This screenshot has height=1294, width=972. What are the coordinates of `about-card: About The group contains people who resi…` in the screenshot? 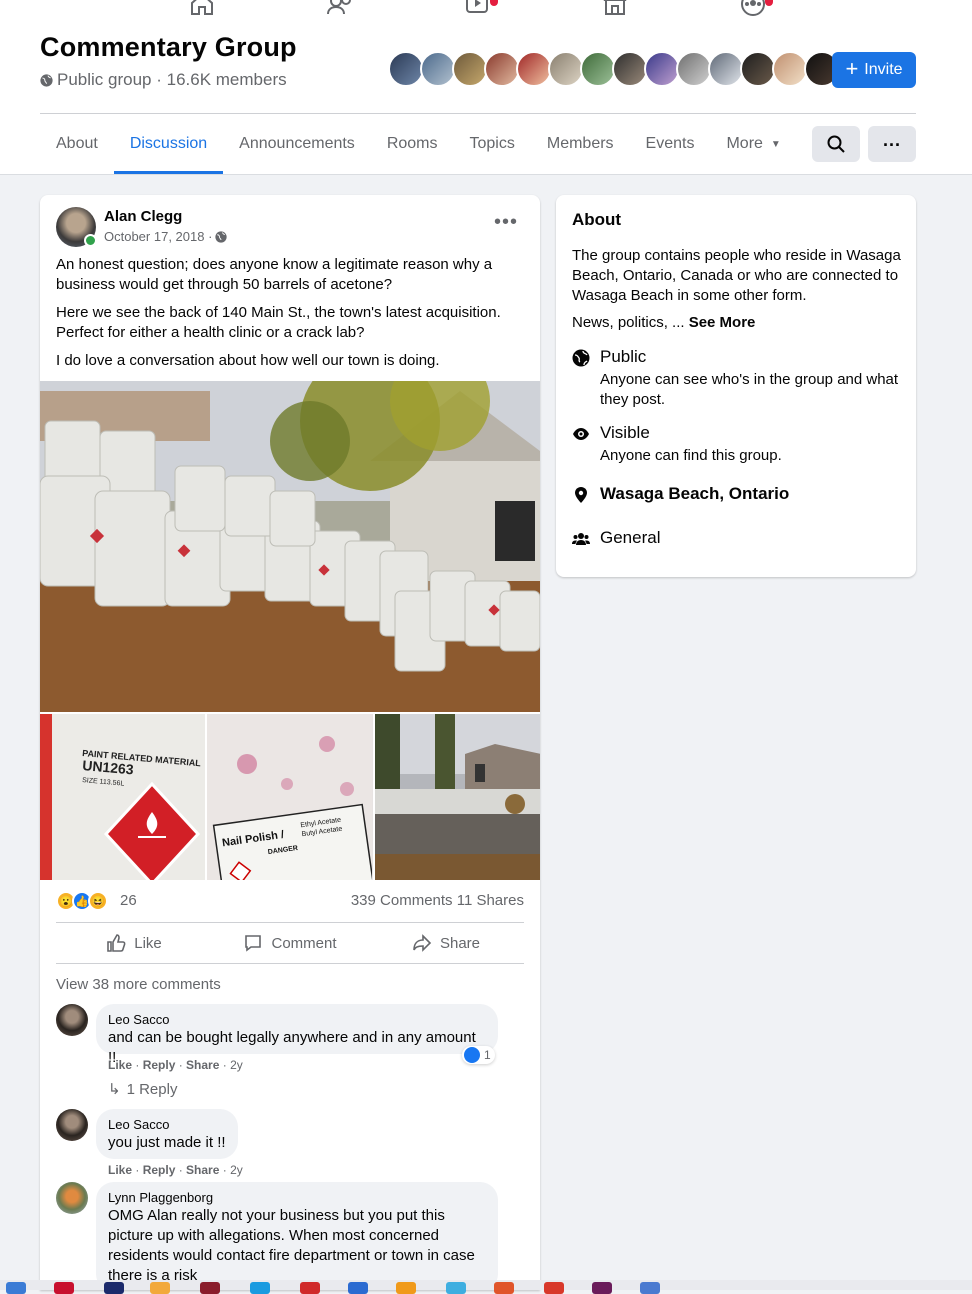 It's located at (736, 386).